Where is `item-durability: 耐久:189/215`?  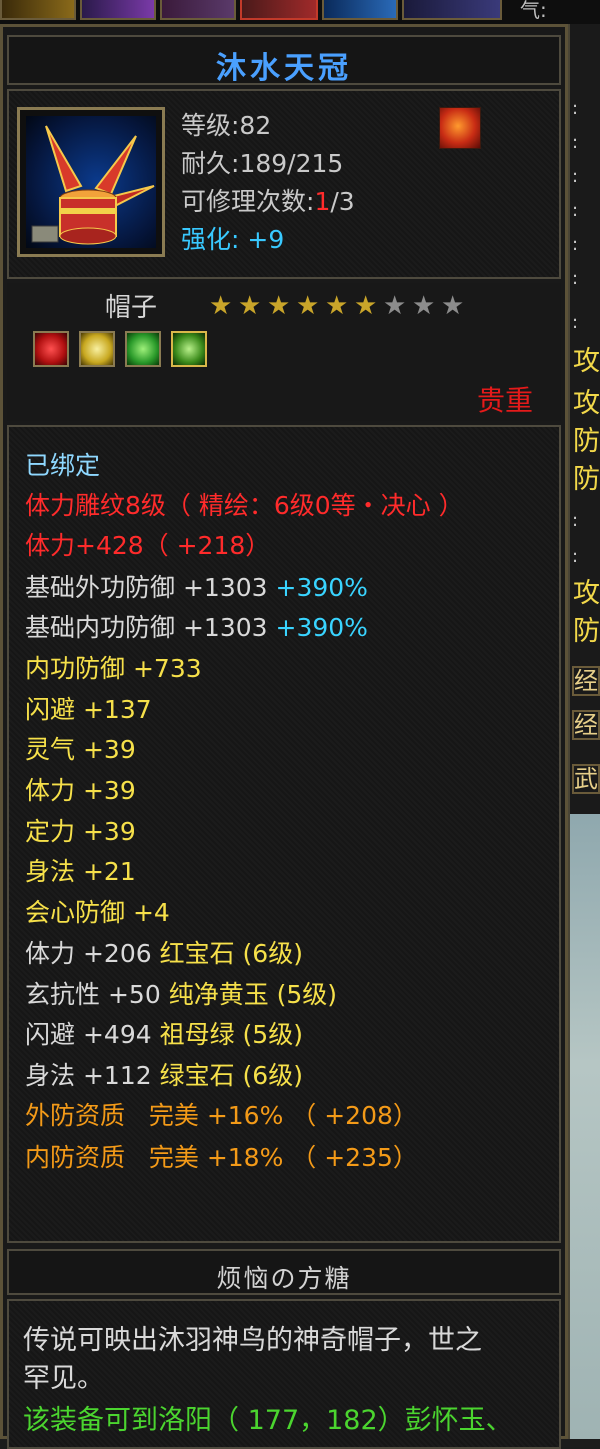 item-durability: 耐久:189/215 is located at coordinates (262, 164).